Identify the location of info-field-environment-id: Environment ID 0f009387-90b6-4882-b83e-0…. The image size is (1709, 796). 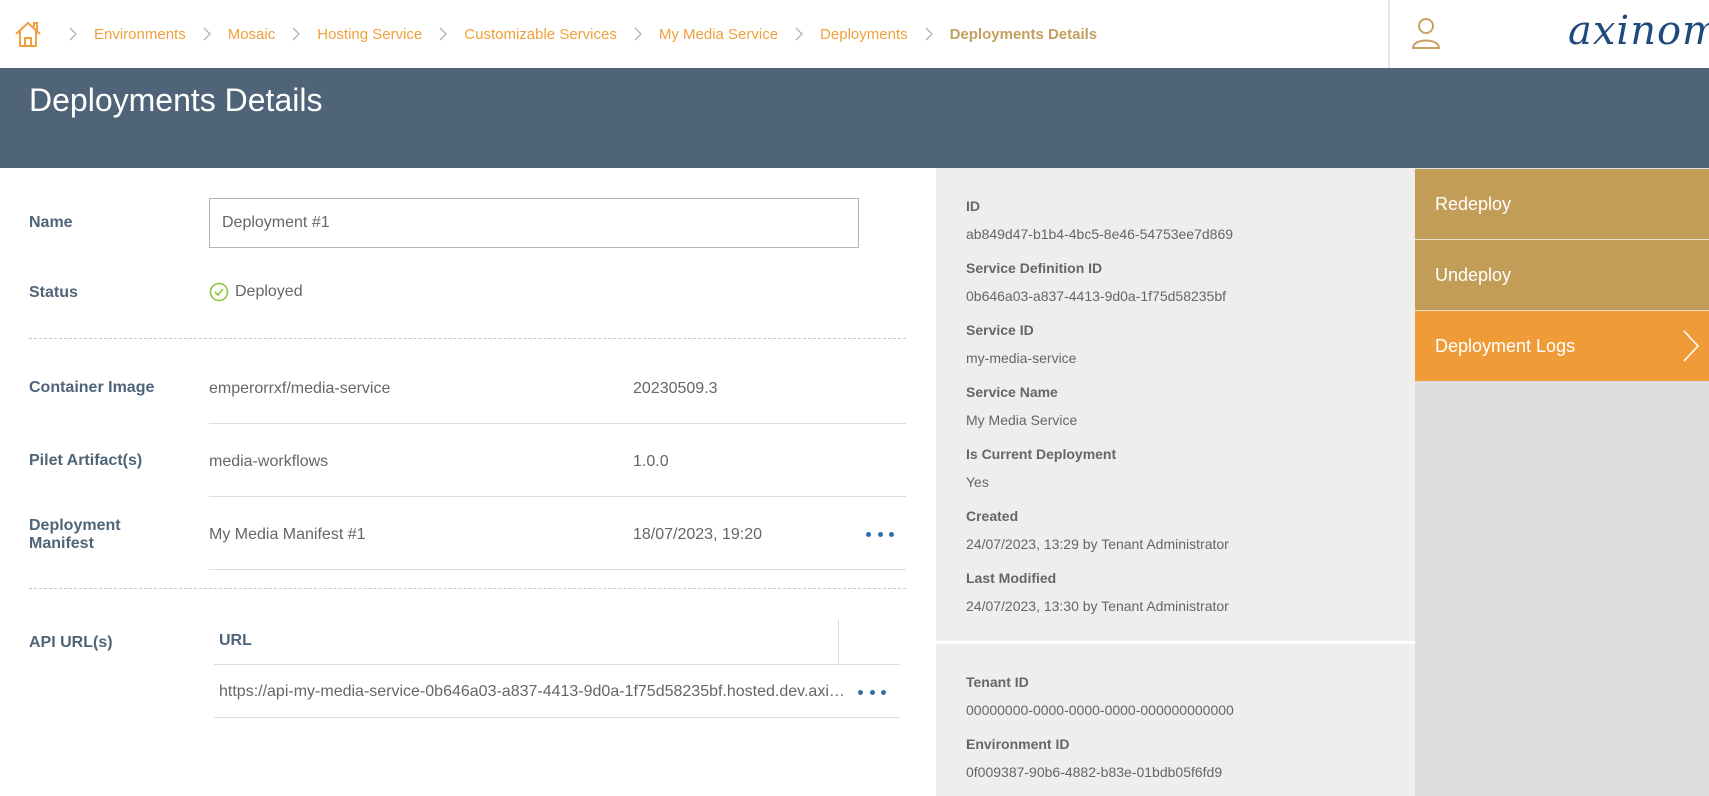
(1094, 758).